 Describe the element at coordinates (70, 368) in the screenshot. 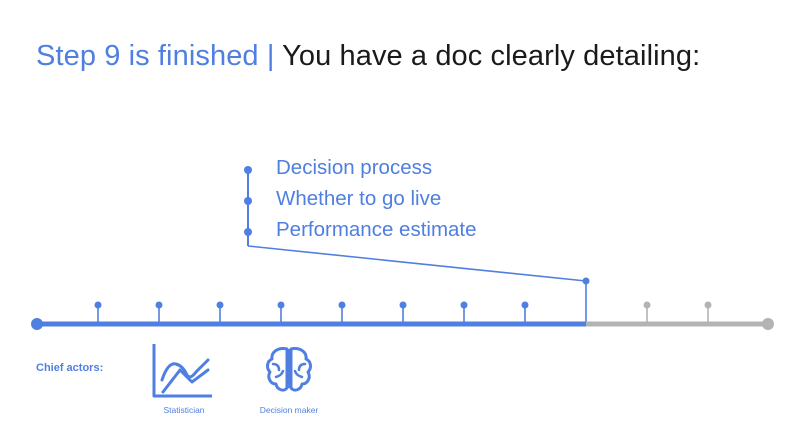

I see `chief-actors-label: Chief actors:` at that location.